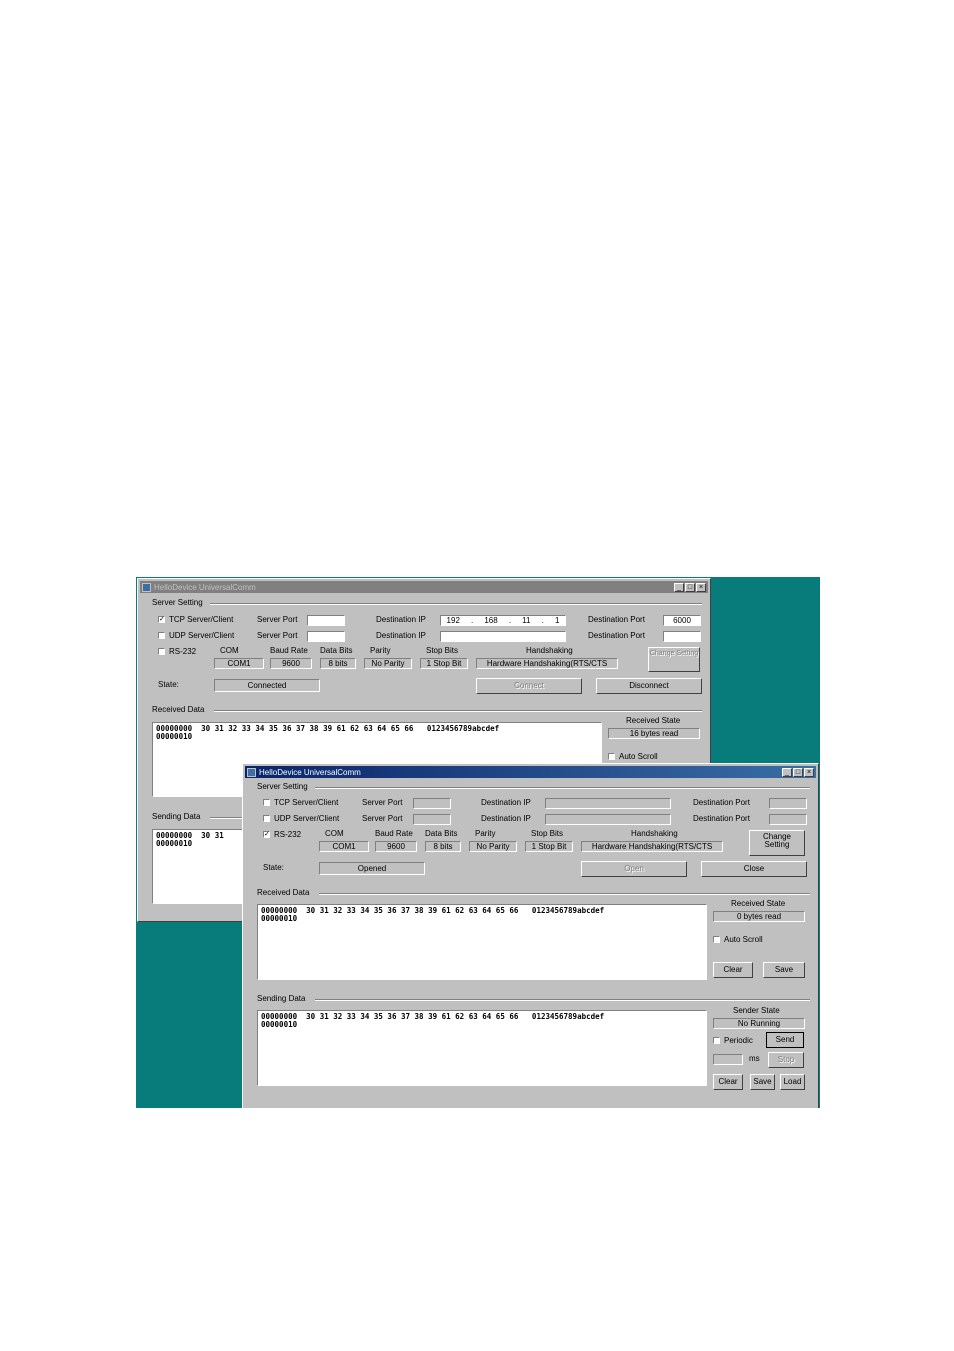 The width and height of the screenshot is (954, 1351). I want to click on send-save-button: Save, so click(762, 1082).